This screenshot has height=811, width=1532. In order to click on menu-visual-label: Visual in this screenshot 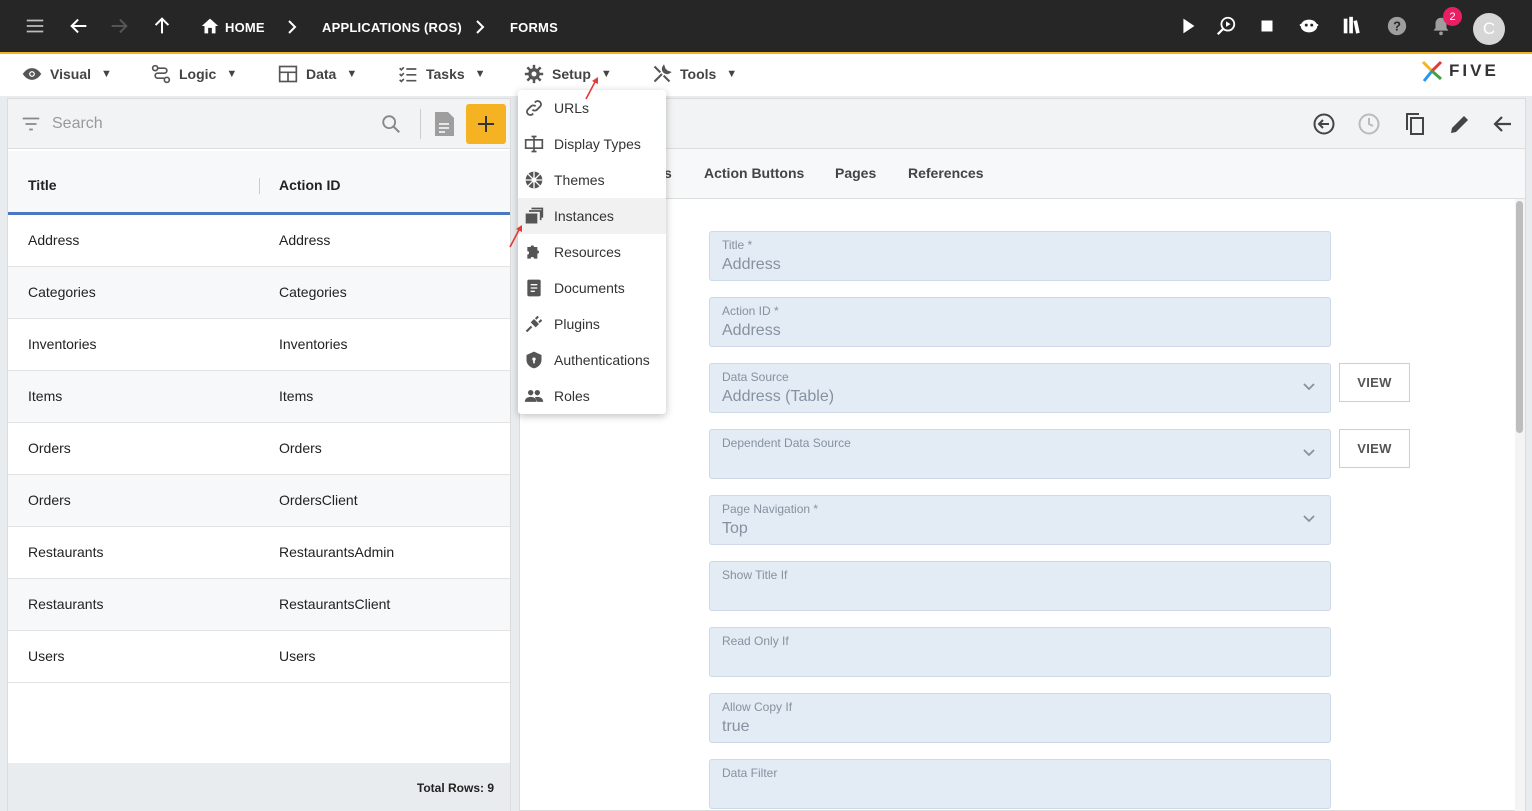, I will do `click(70, 74)`.